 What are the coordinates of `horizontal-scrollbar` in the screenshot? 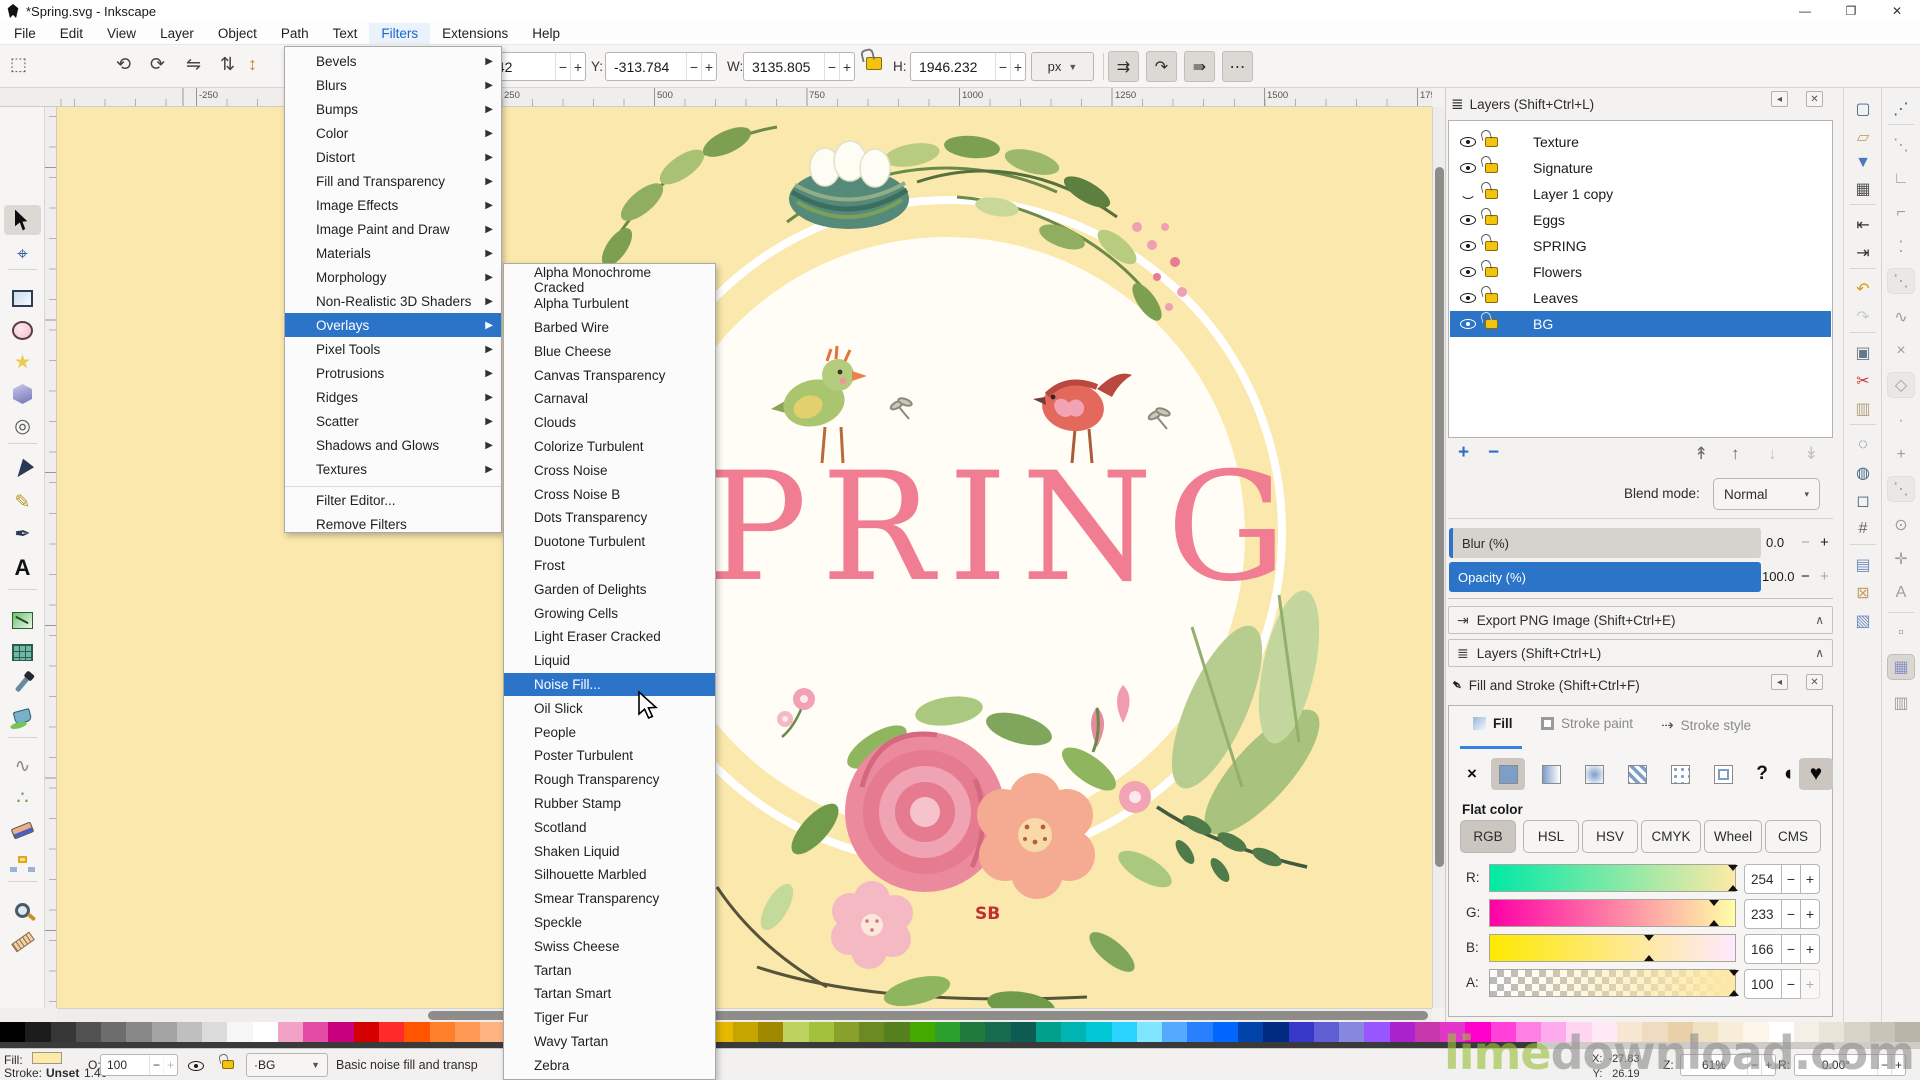 It's located at (744, 1015).